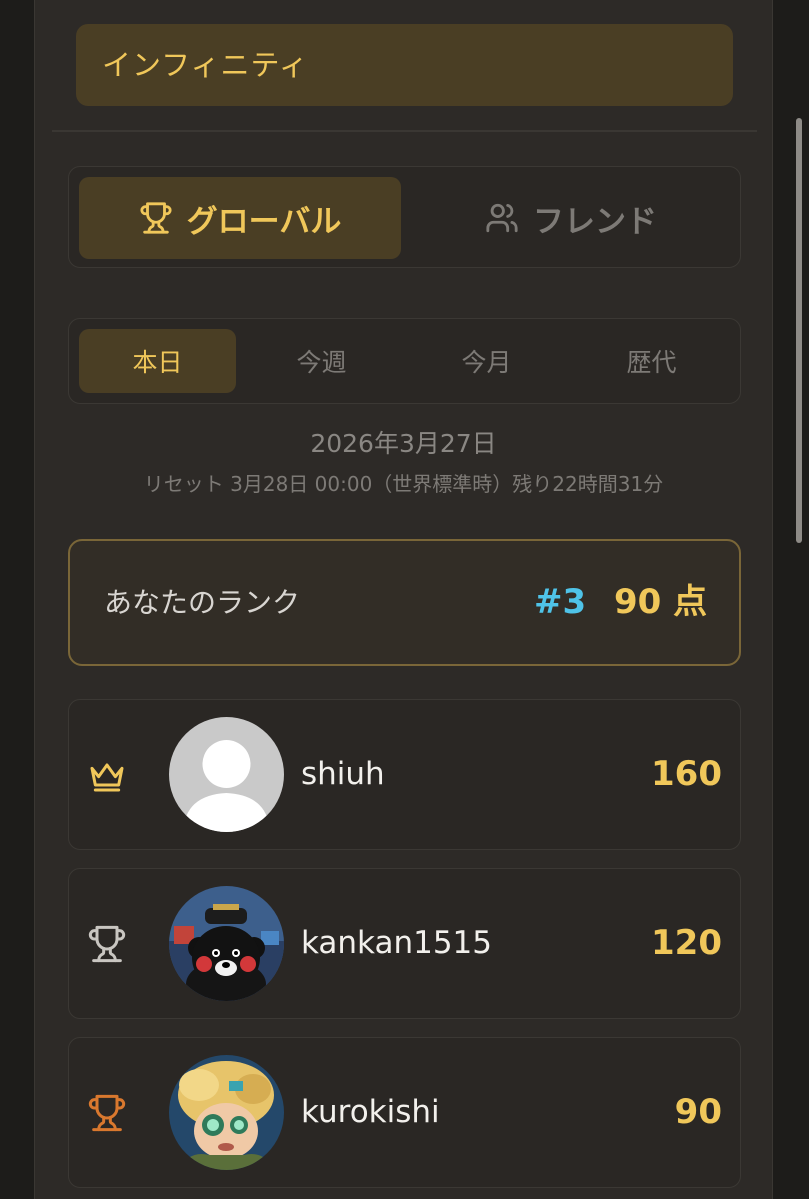 This screenshot has width=809, height=1199. I want to click on my-rank-score: 90 点, so click(661, 602).